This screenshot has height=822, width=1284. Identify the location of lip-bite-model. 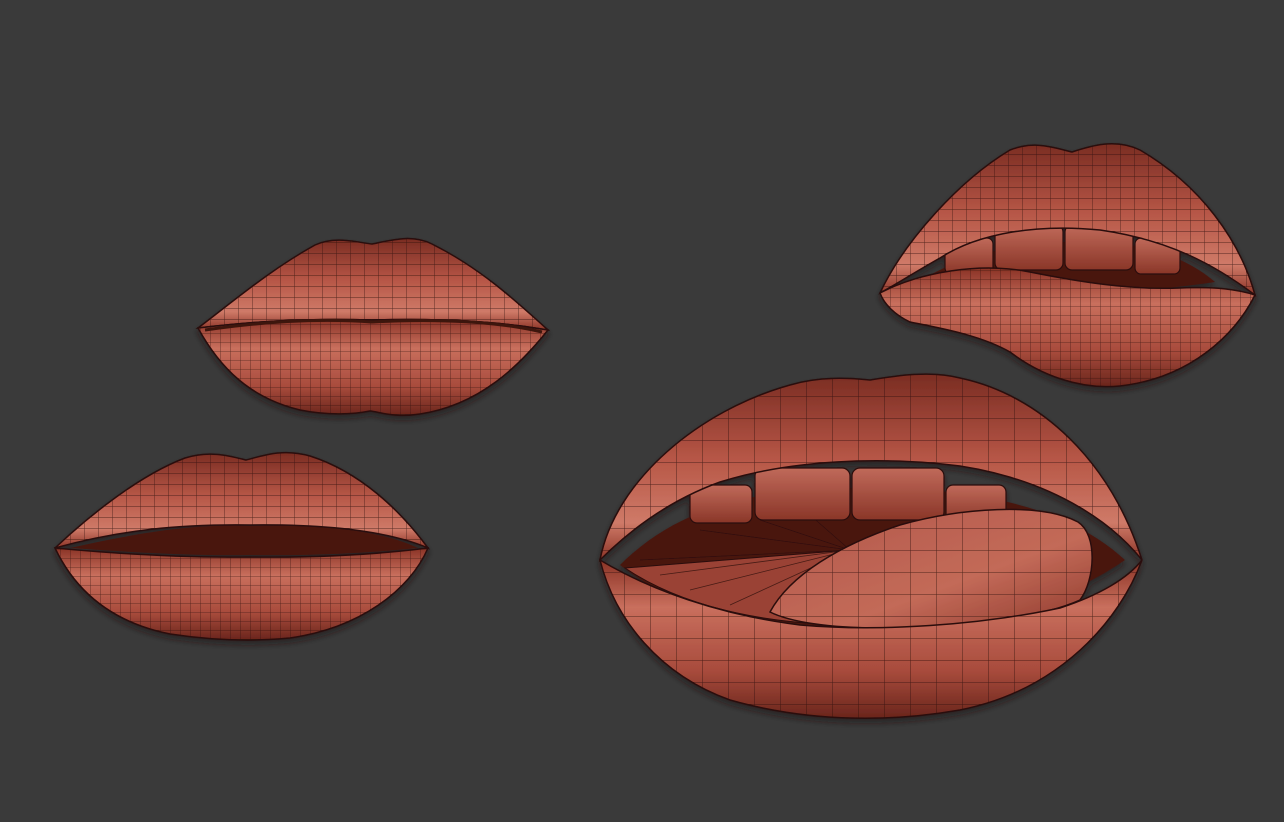
(1067, 265).